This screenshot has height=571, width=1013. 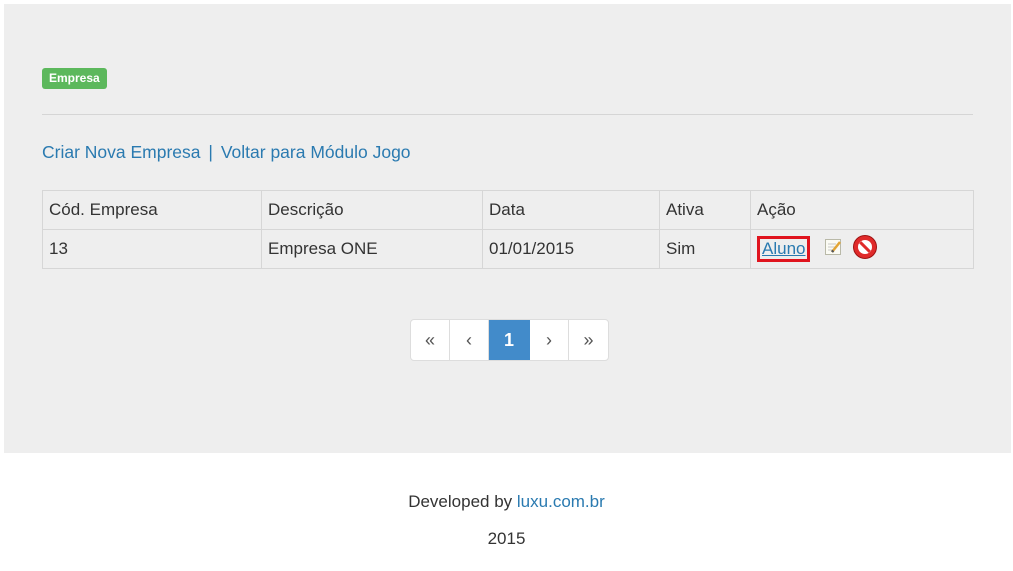 I want to click on table-row: 13 Empresa ONE 01/01/2015 Sim Aluno, so click(x=508, y=249).